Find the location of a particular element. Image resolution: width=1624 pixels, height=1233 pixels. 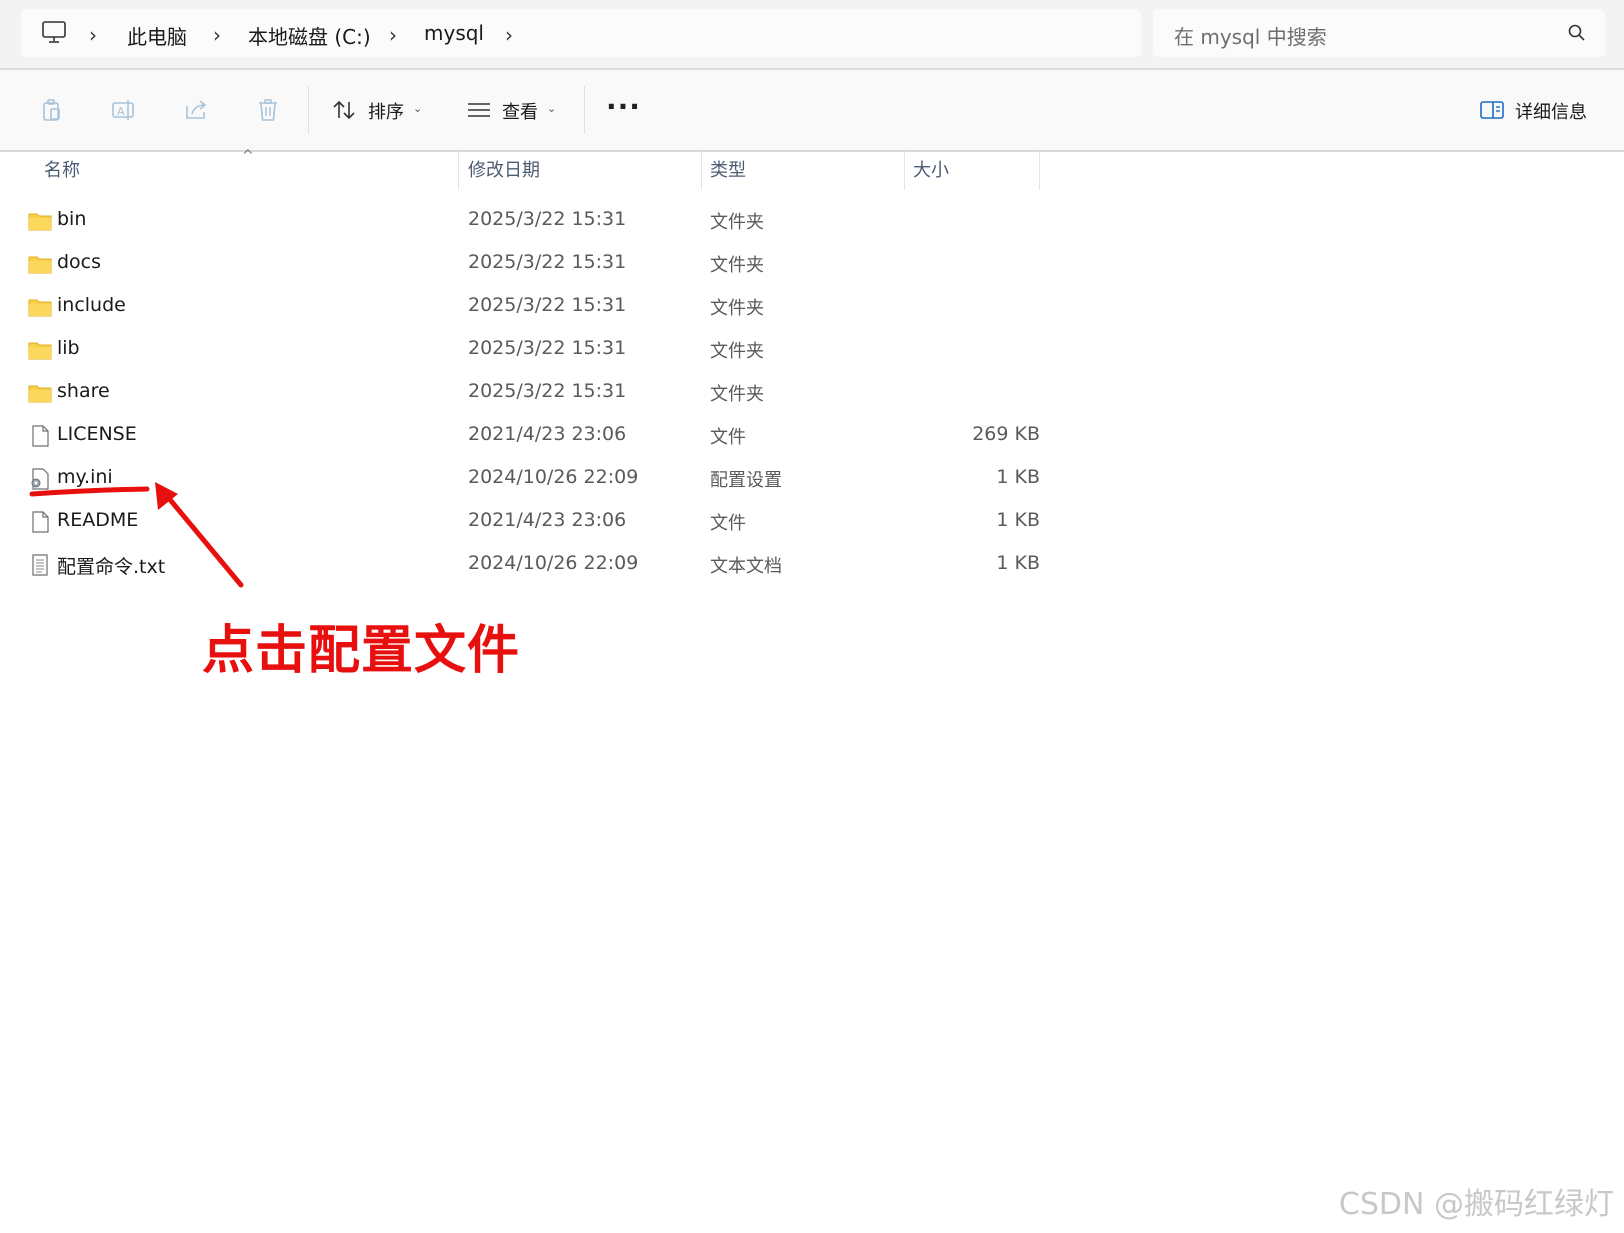

watermark: CSDN @搬码红绿灯 is located at coordinates (1476, 1204).